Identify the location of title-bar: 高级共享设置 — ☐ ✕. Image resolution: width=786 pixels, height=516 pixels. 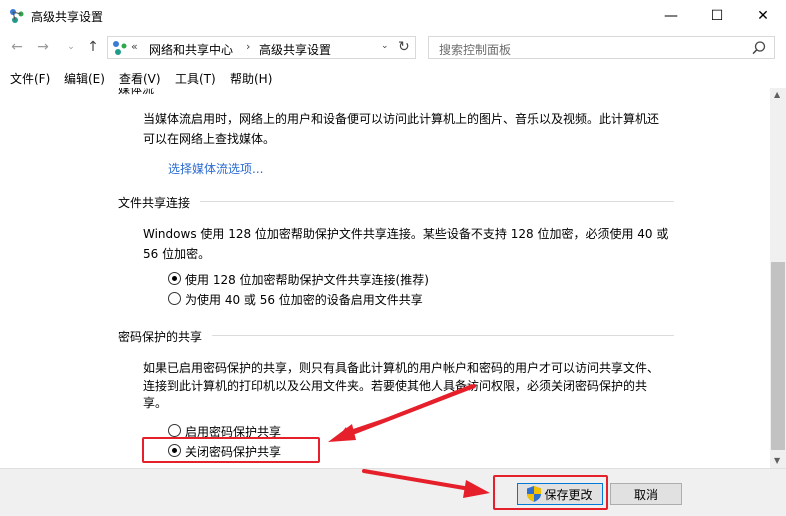
(393, 16).